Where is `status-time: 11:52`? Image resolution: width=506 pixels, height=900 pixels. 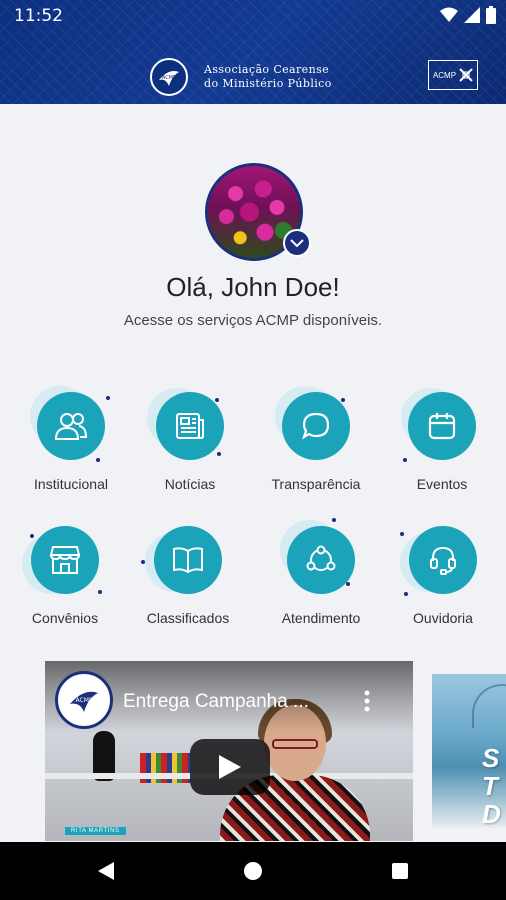 status-time: 11:52 is located at coordinates (38, 16).